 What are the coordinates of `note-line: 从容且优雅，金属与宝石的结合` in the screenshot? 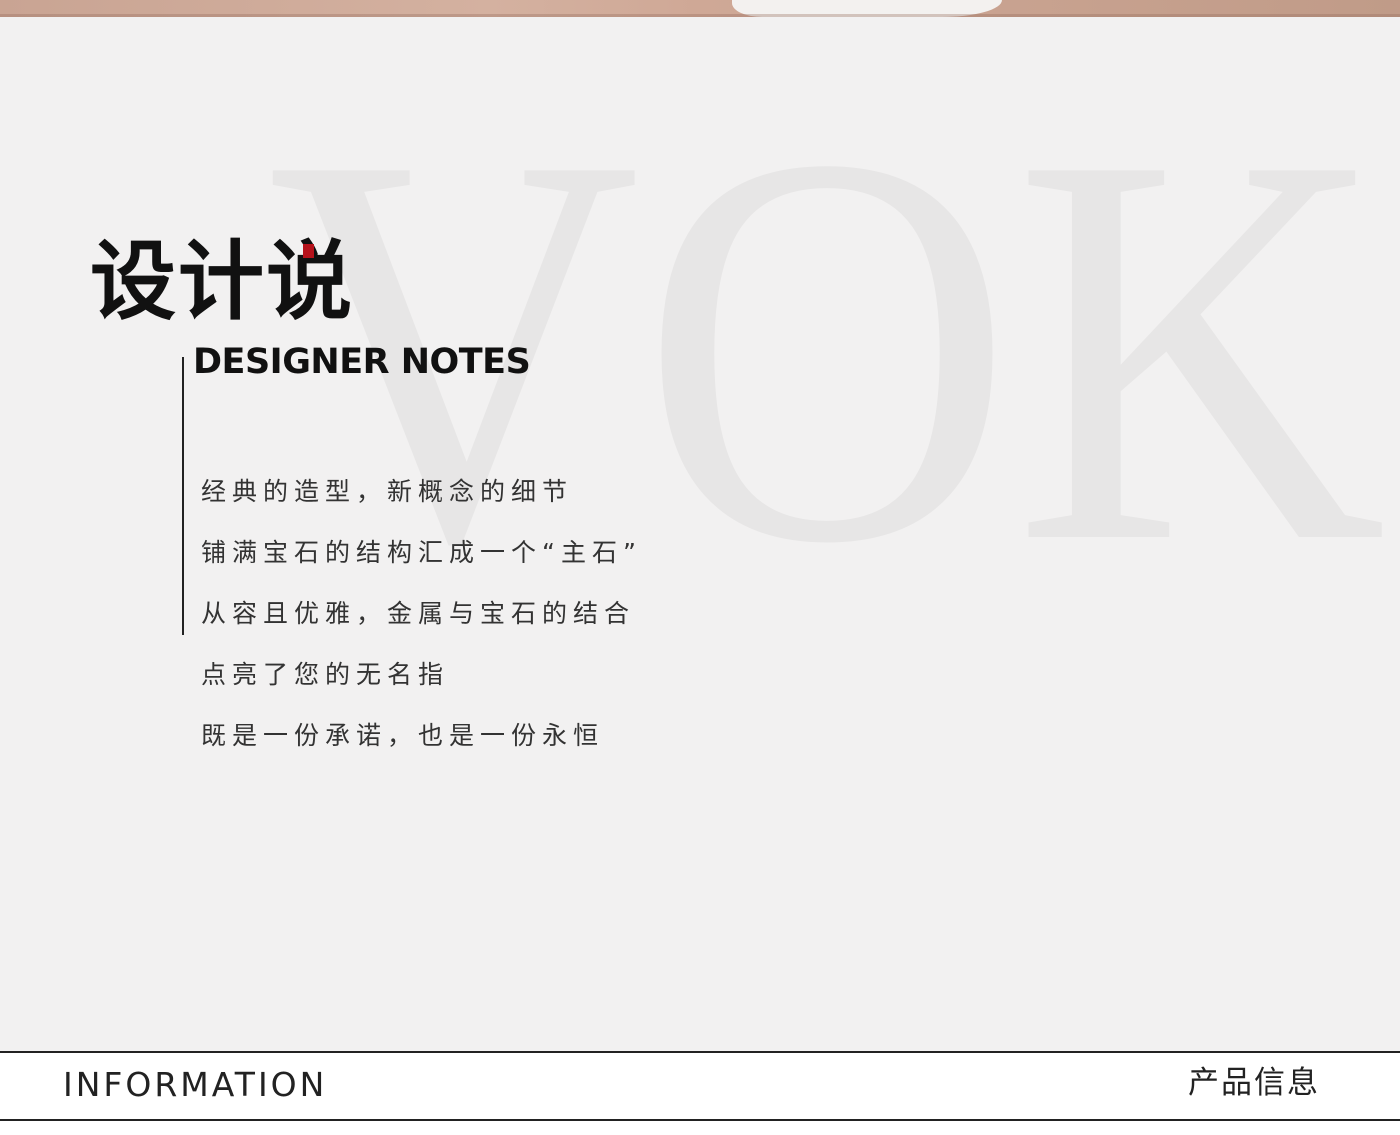 It's located at (418, 613).